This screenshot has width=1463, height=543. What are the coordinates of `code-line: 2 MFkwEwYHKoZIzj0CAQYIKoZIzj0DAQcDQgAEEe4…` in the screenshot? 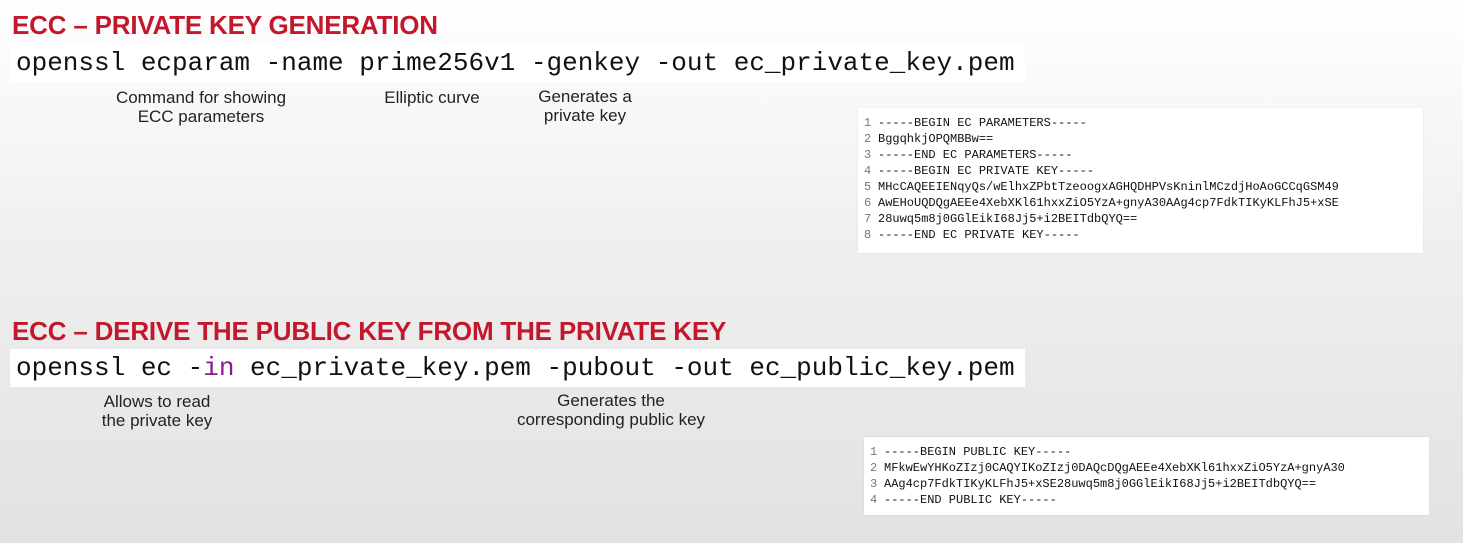 It's located at (1145, 468).